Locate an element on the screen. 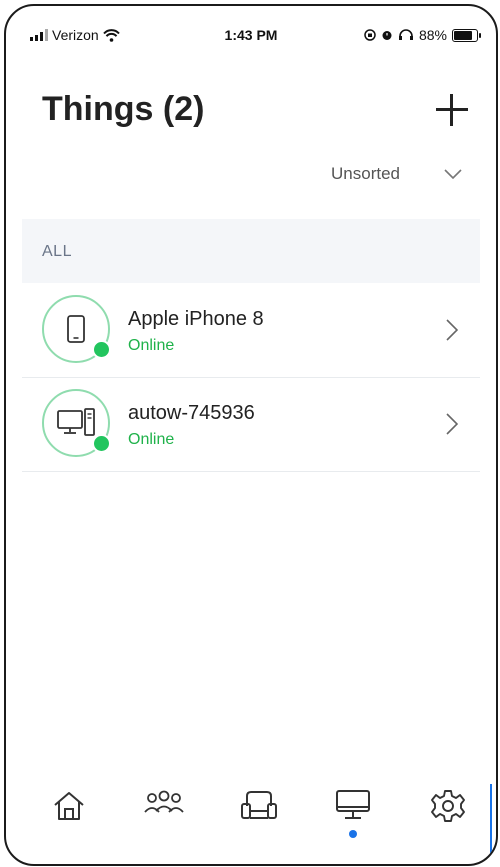  status-right: 88% is located at coordinates (422, 35).